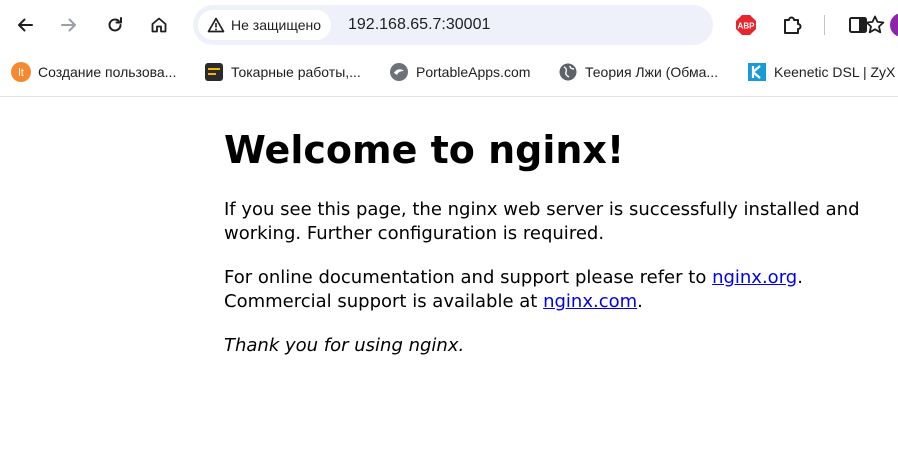 The image size is (898, 472). What do you see at coordinates (344, 345) in the screenshot?
I see `thanks-text: Thank you for using nginx.` at bounding box center [344, 345].